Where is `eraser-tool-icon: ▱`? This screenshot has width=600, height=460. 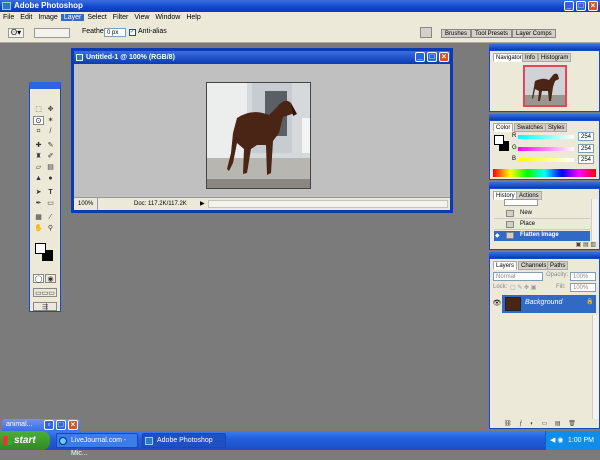 eraser-tool-icon: ▱ is located at coordinates (38, 167).